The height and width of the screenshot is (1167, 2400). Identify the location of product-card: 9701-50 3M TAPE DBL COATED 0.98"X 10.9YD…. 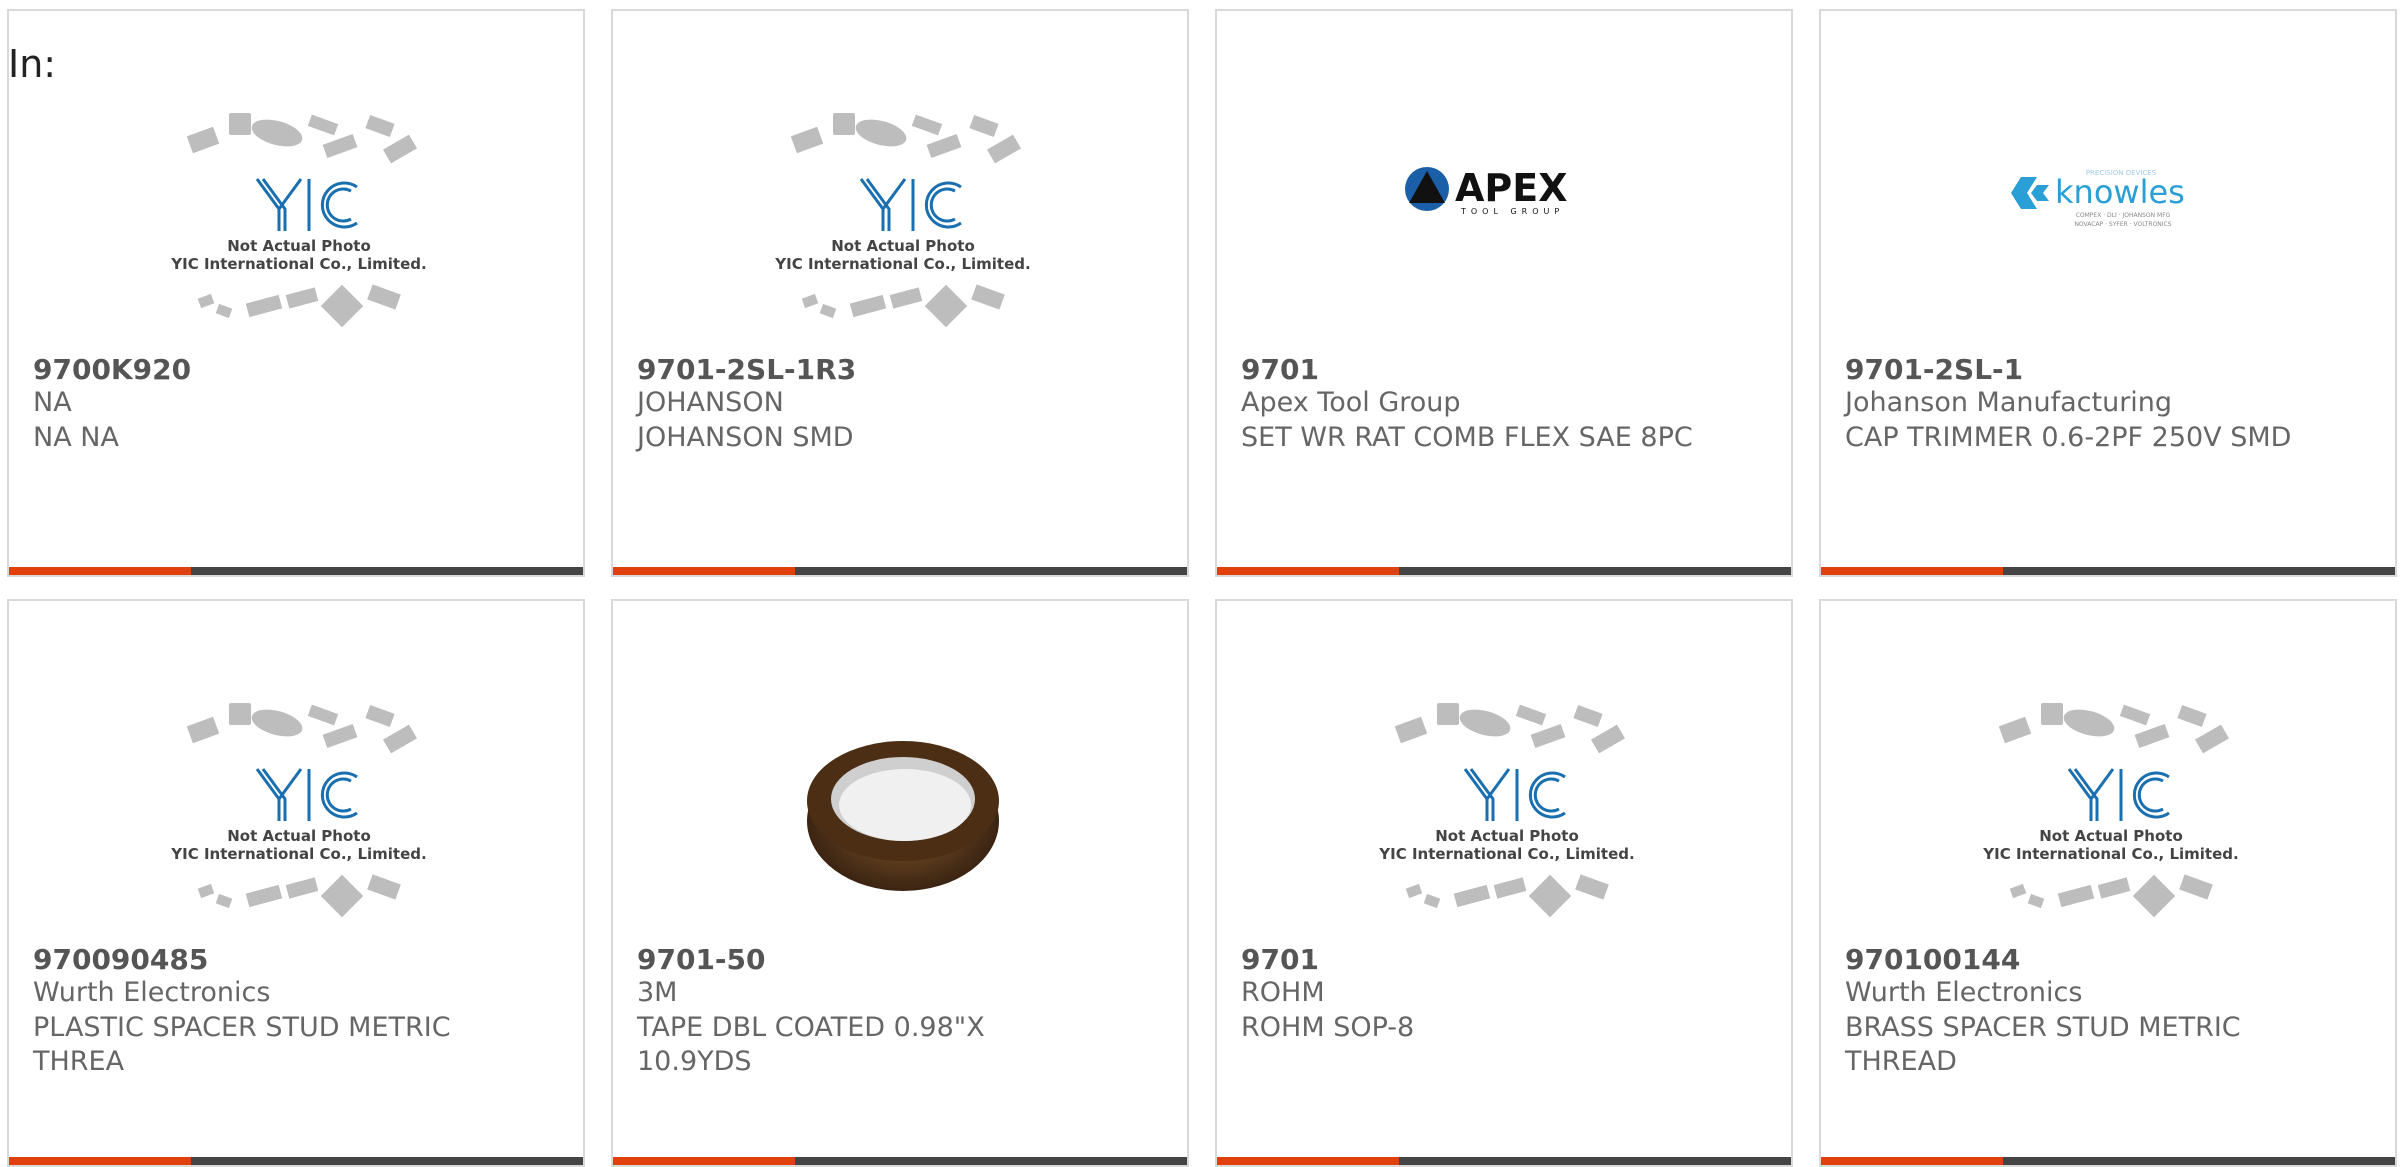
(900, 883).